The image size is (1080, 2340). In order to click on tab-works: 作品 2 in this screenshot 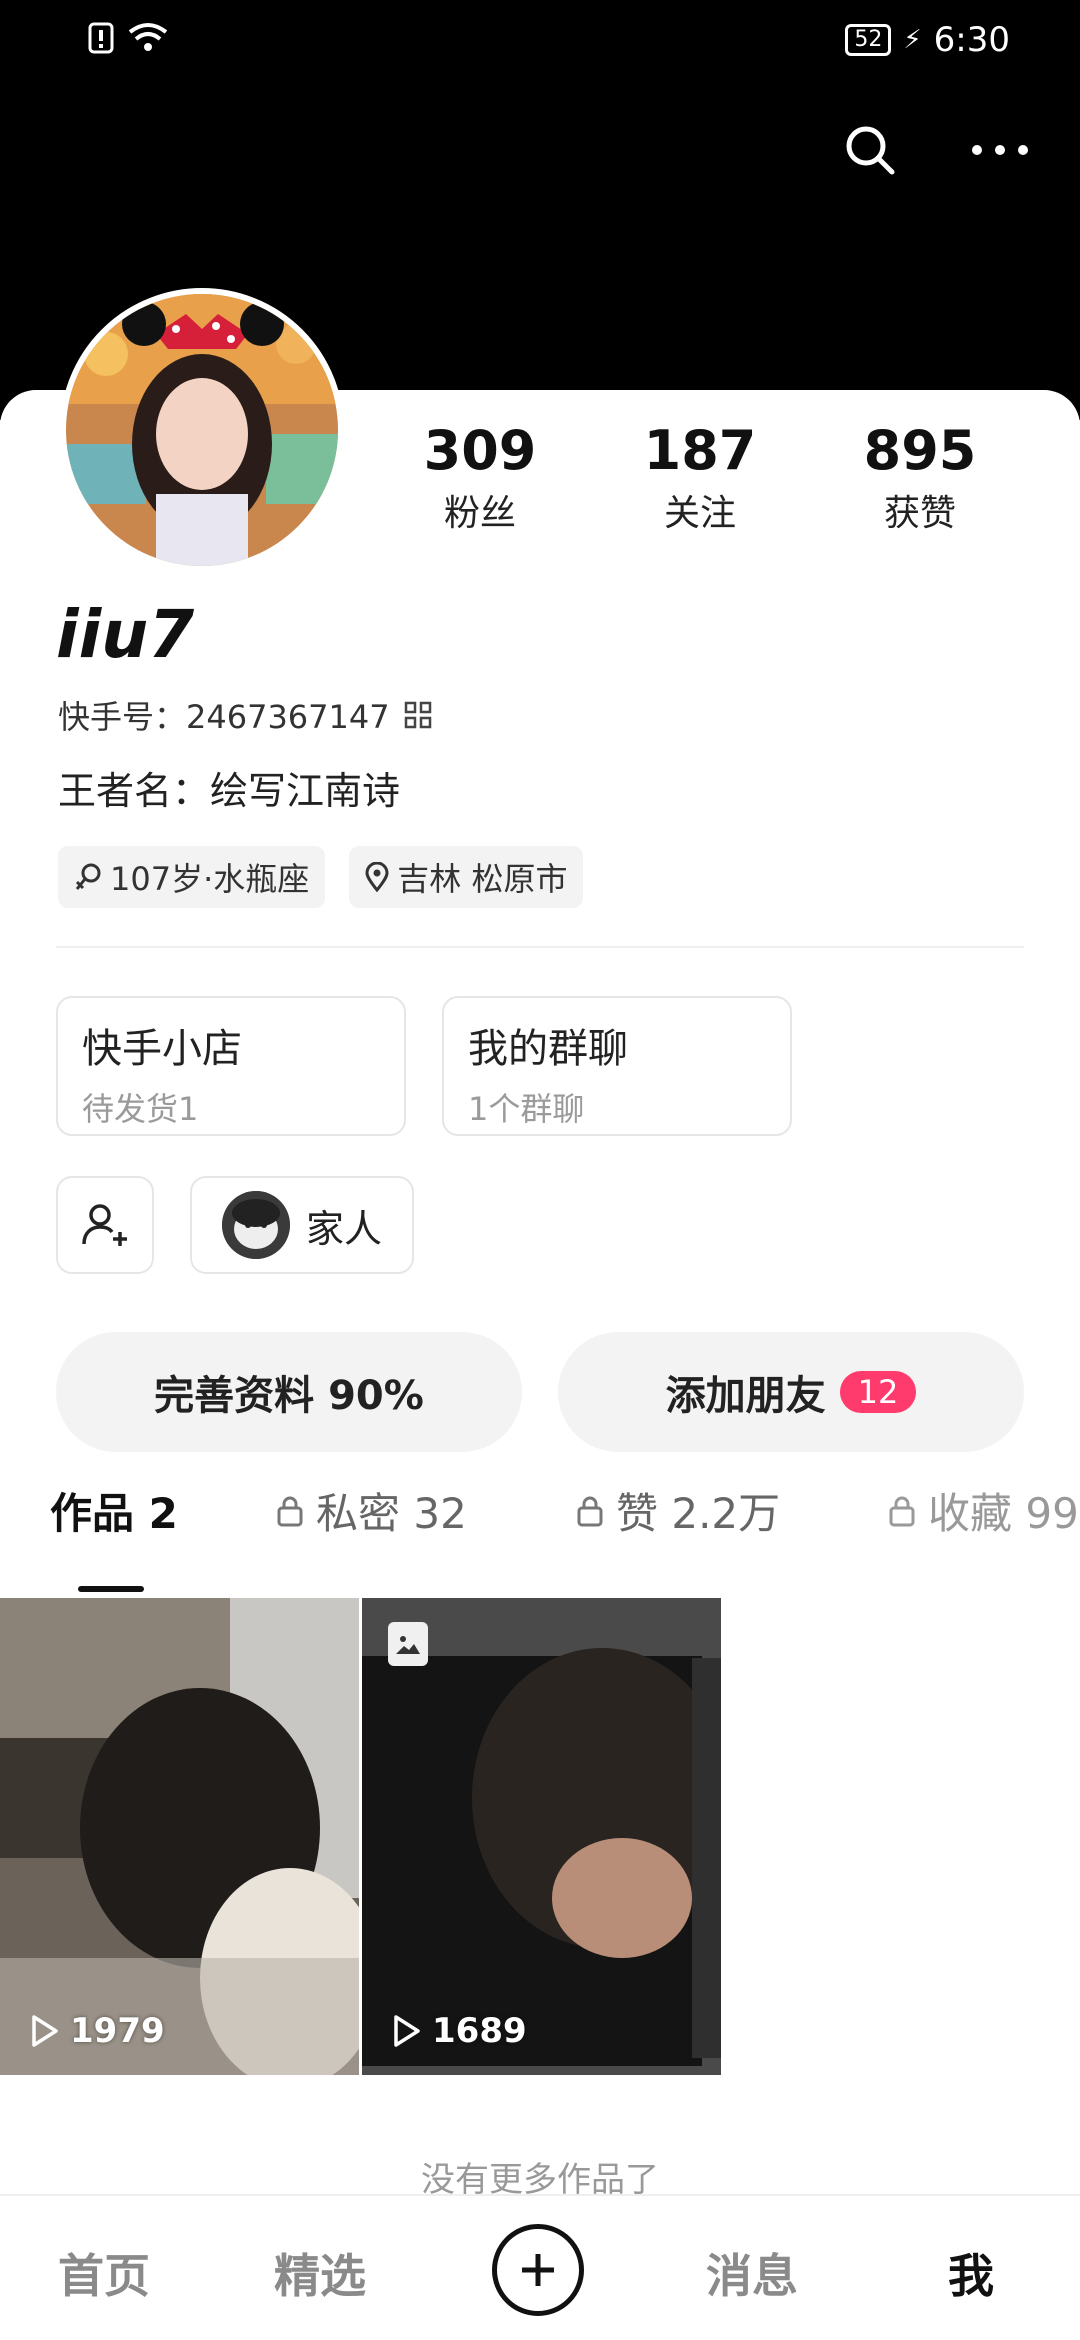, I will do `click(114, 1510)`.